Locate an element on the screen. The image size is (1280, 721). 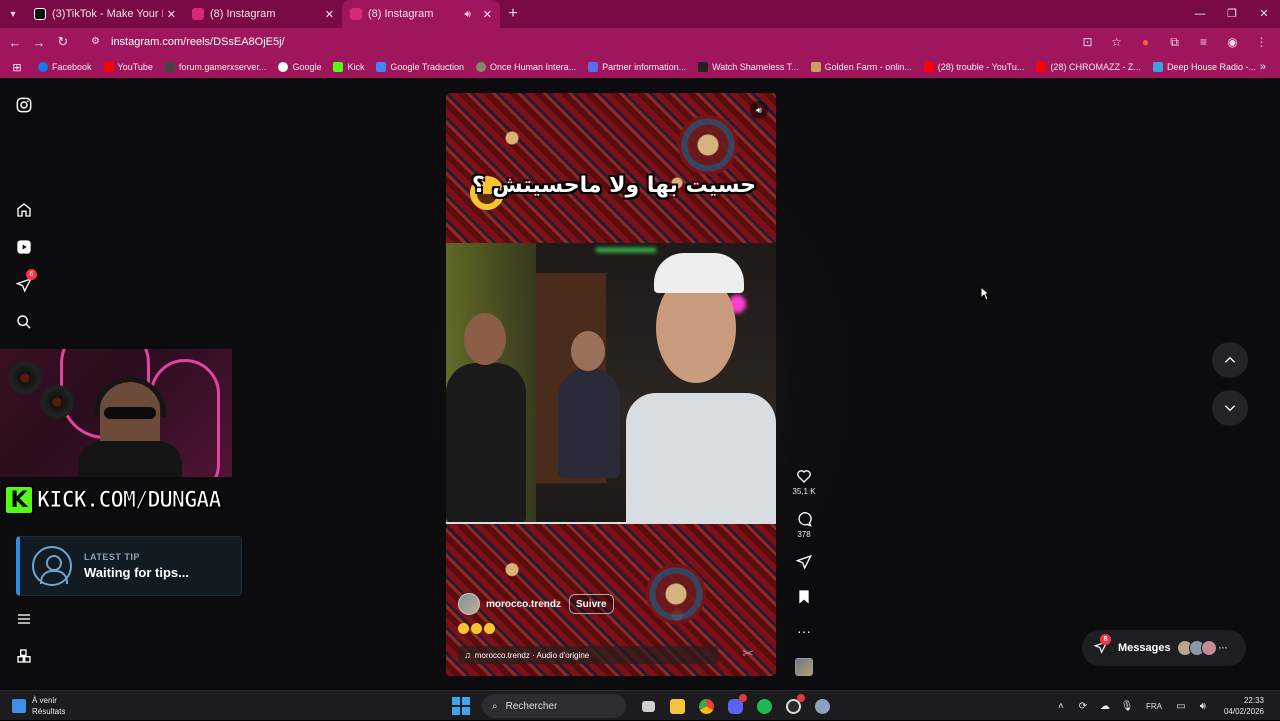
webcam-overlay is located at coordinates (116, 413).